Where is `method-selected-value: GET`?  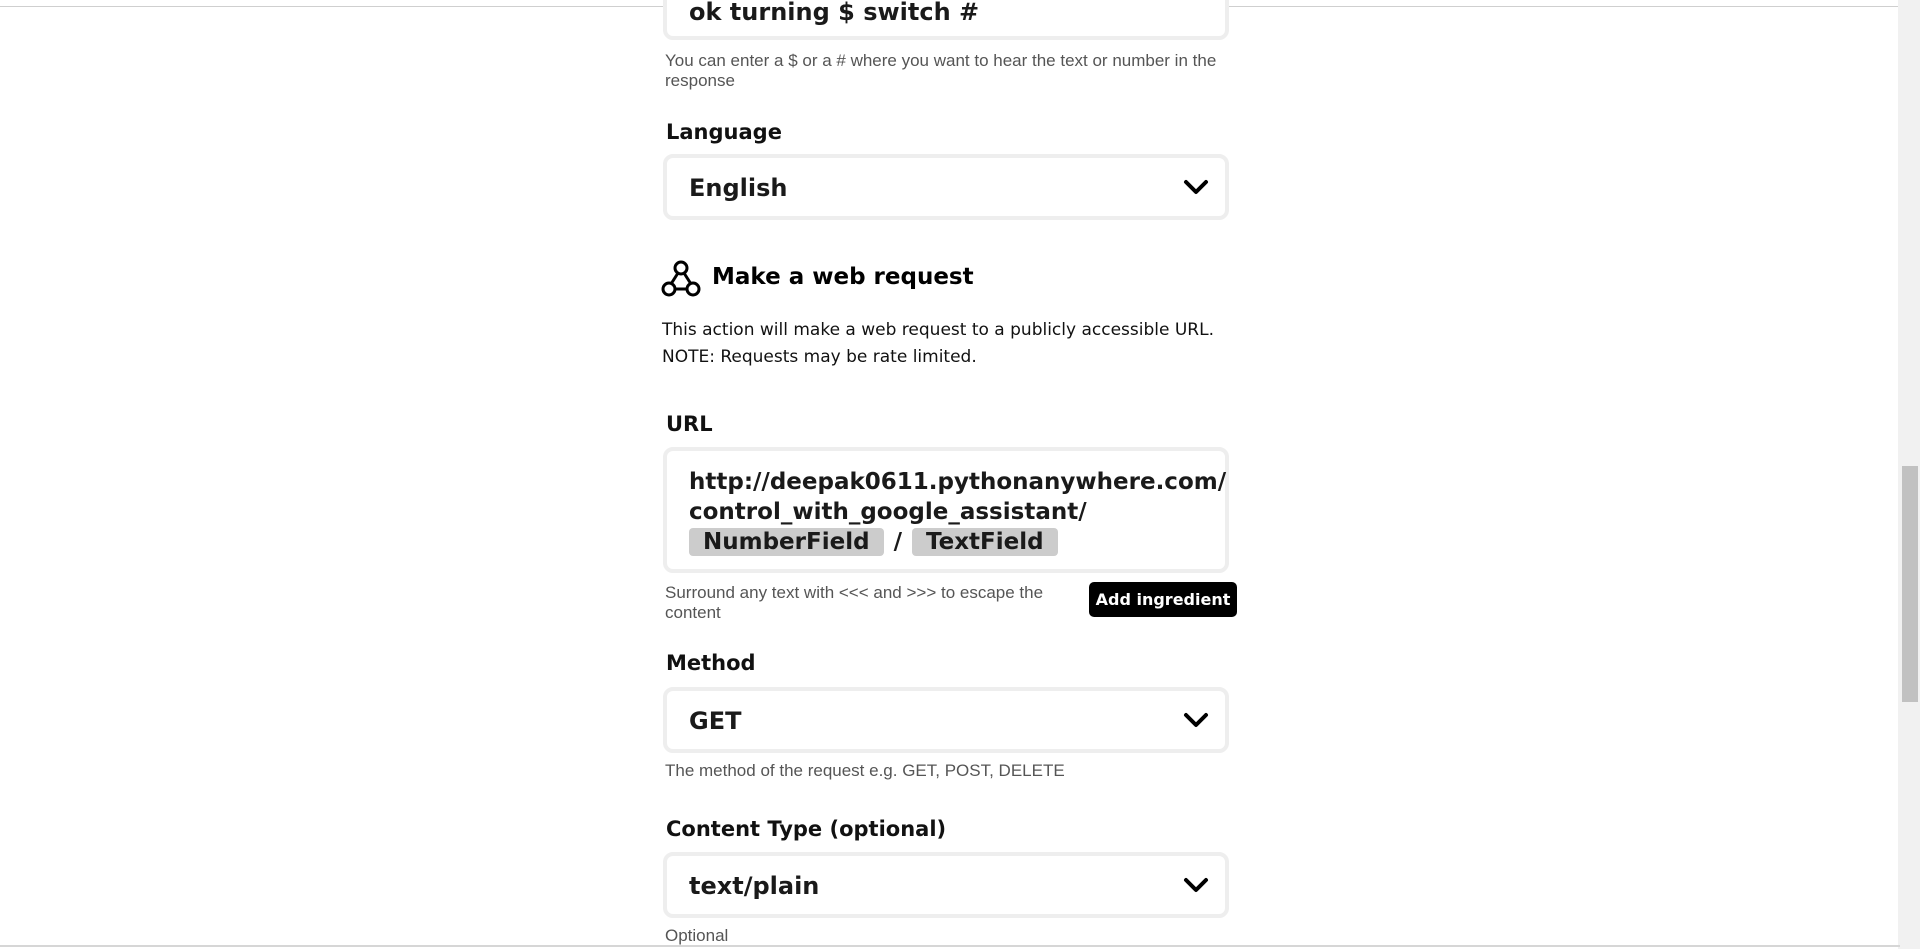
method-selected-value: GET is located at coordinates (715, 721).